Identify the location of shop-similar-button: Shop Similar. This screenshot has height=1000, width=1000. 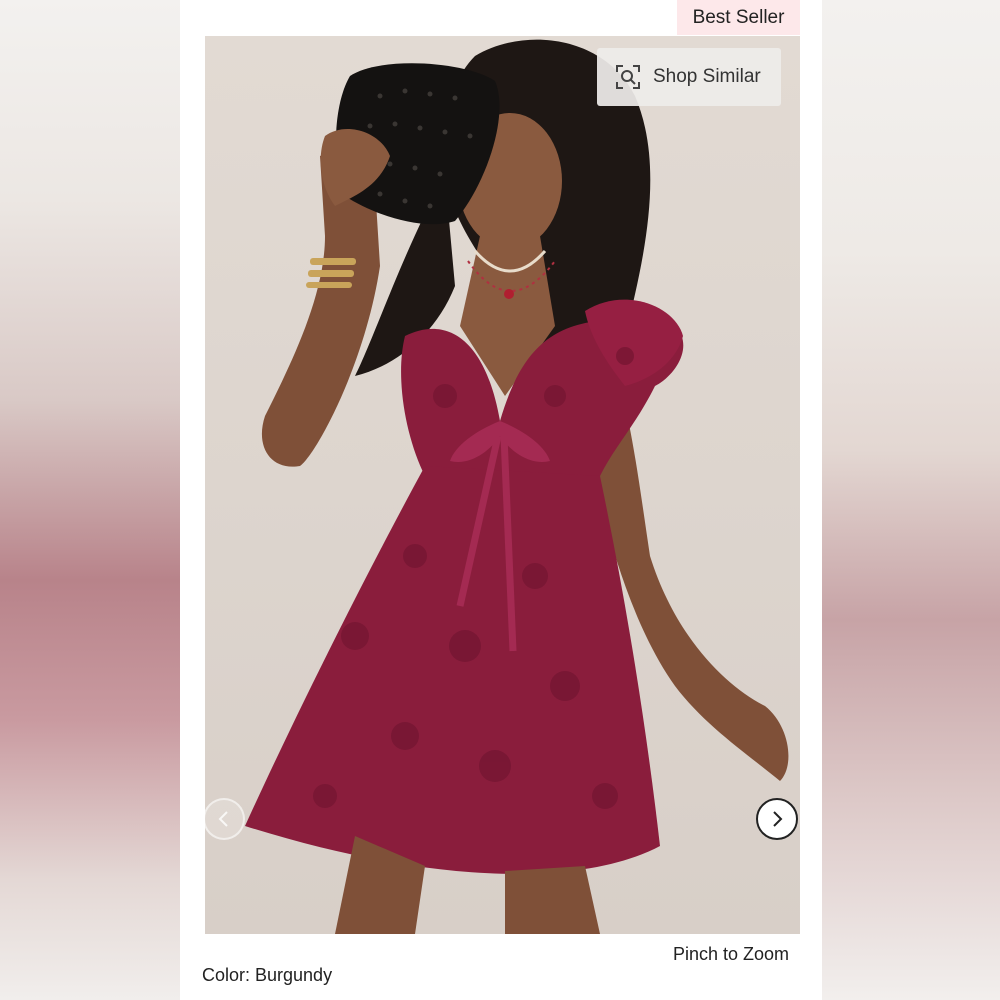
(689, 77).